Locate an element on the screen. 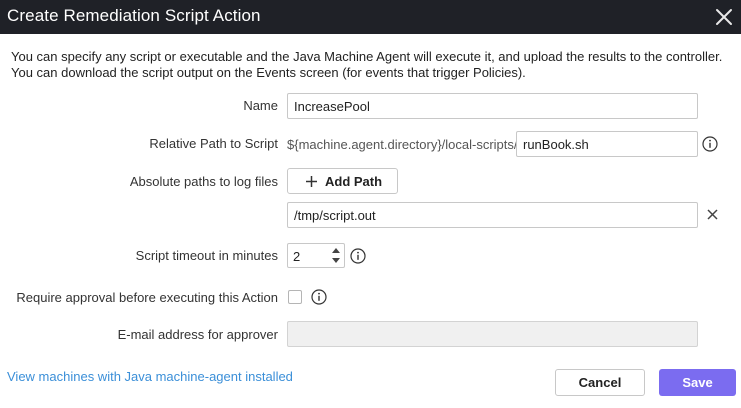  log-path-input is located at coordinates (492, 215).